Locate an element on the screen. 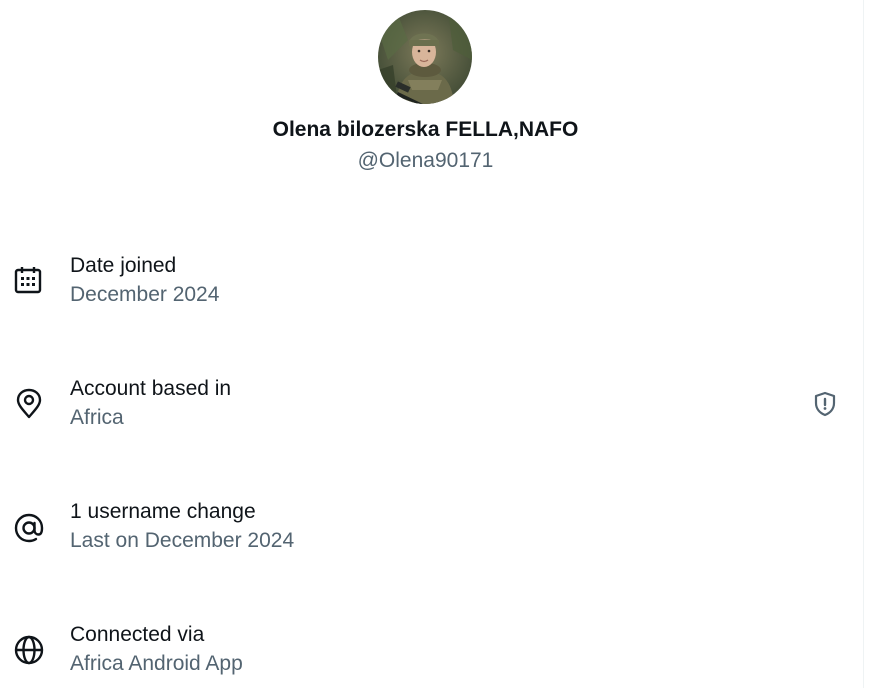  row-title: Connected via is located at coordinates (137, 634).